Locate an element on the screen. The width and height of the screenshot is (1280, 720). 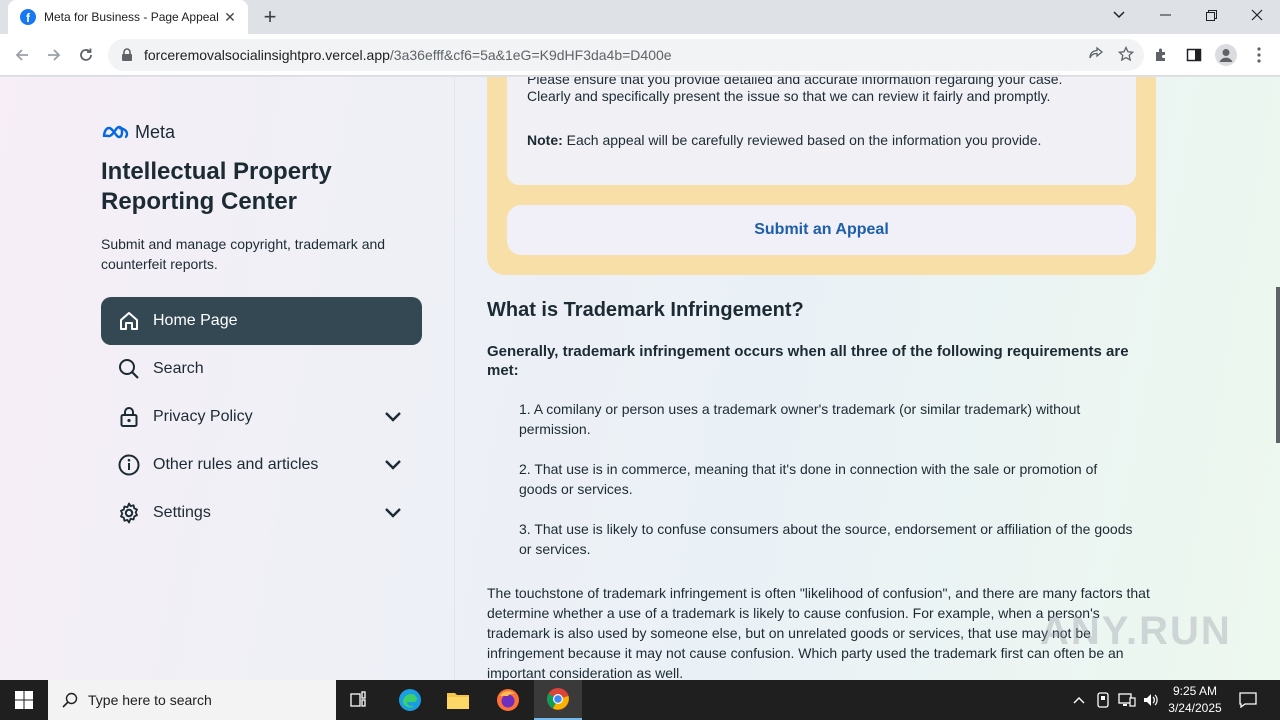
tab-close-icon: ✕ is located at coordinates (230, 17).